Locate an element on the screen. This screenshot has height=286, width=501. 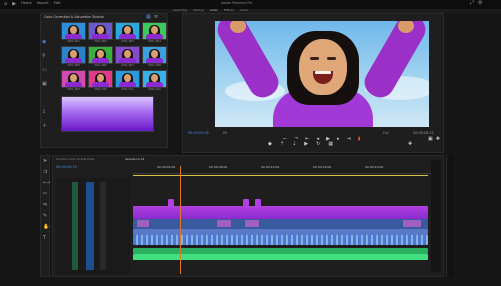
project-thumbnail: VSCL.004 is located at coordinates (154, 33).